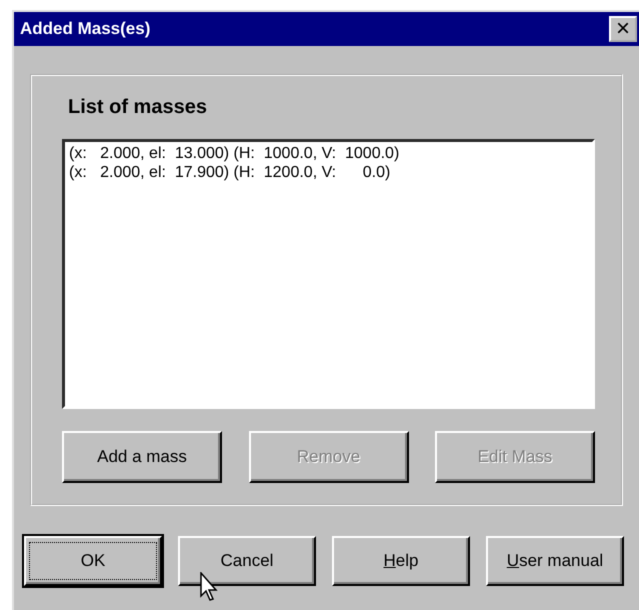  What do you see at coordinates (93, 561) in the screenshot?
I see `dialog-button: OK` at bounding box center [93, 561].